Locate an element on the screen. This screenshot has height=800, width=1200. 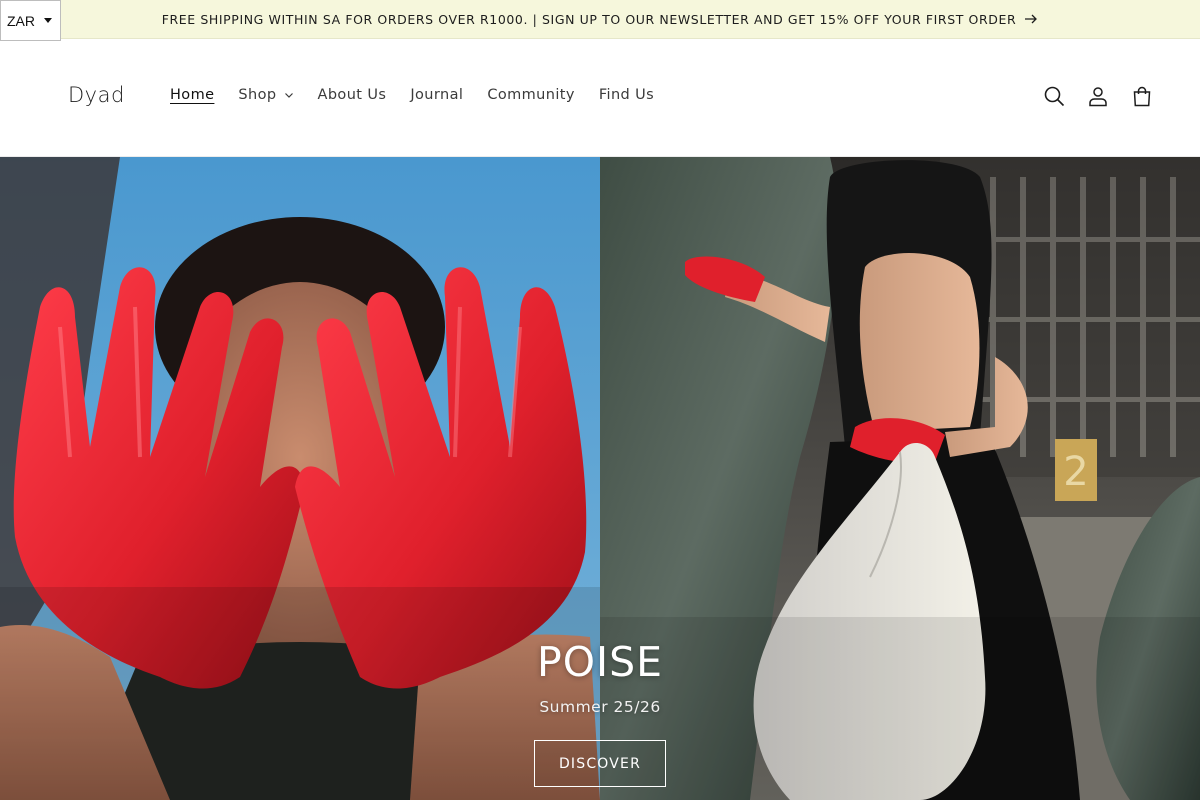
search-button is located at coordinates (1054, 96).